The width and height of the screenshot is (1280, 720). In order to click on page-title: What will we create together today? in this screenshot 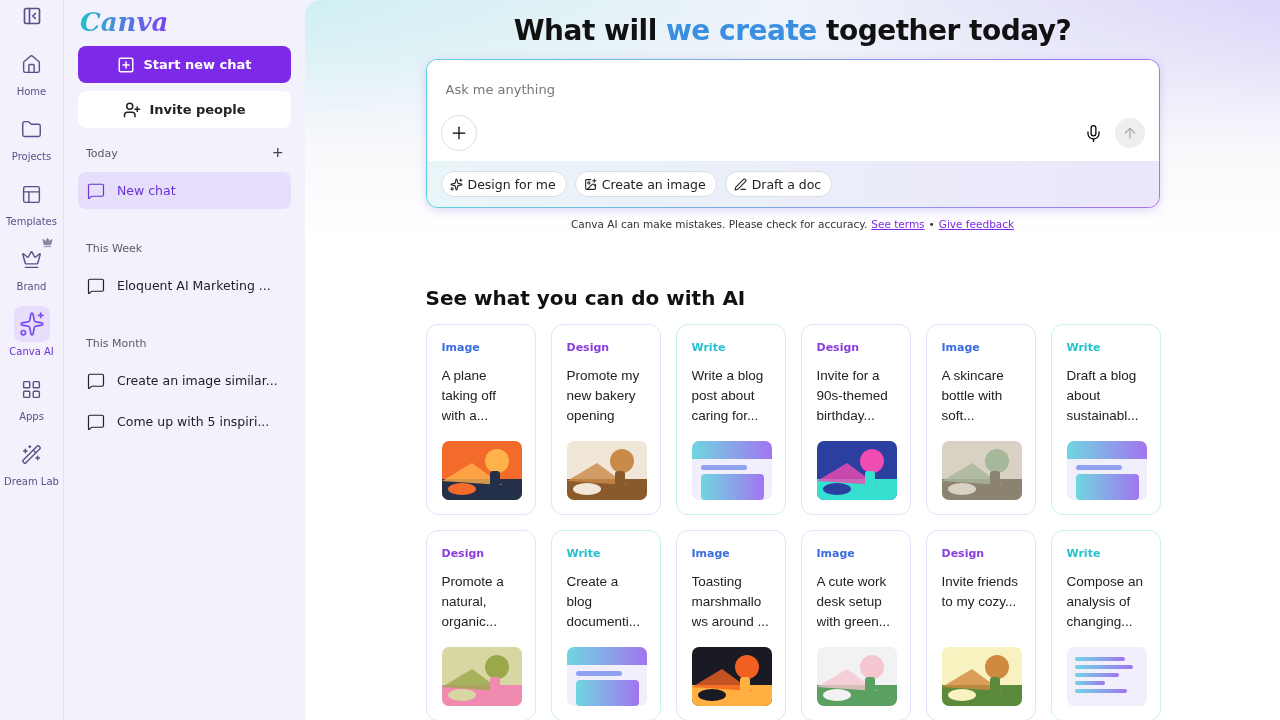, I will do `click(792, 30)`.